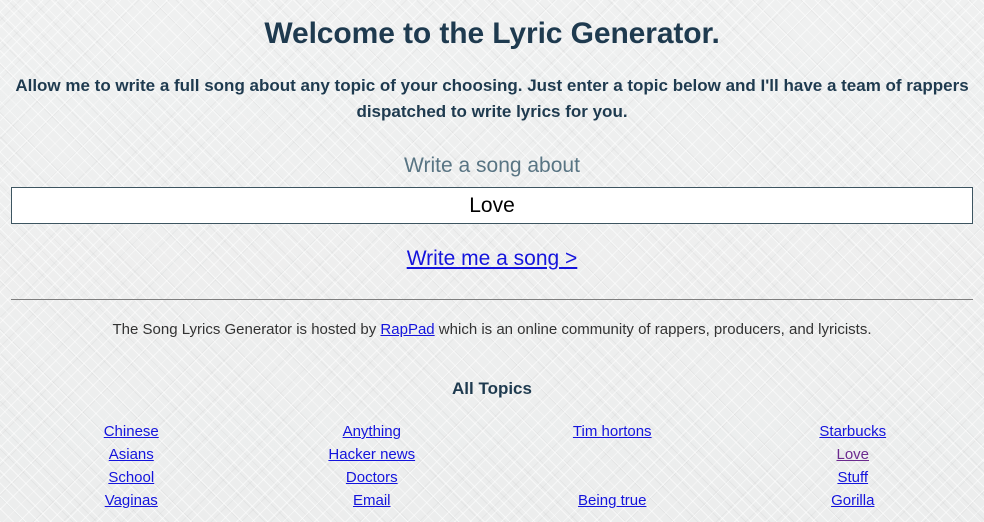  Describe the element at coordinates (246, 329) in the screenshot. I see `hosted-note-prefix: The Song Lyrics Generator is hosted by` at that location.